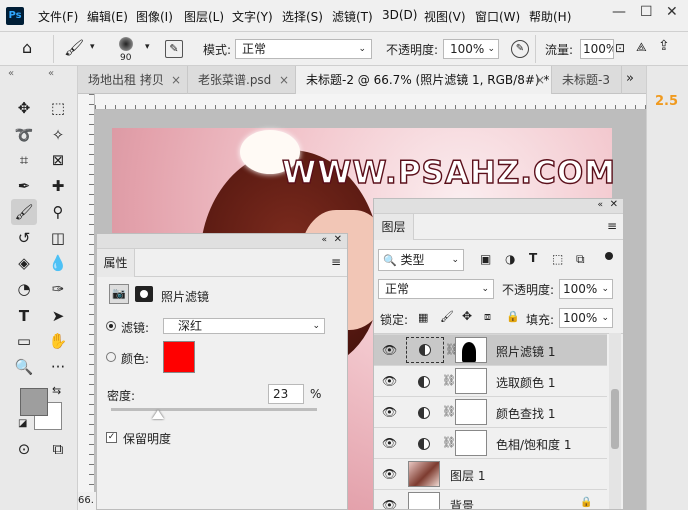 The height and width of the screenshot is (510, 688). Describe the element at coordinates (424, 80) in the screenshot. I see `tab-document-active: 未标题-2 @ 66.7% (照片滤镜 1, RGB/8#) * ×` at that location.